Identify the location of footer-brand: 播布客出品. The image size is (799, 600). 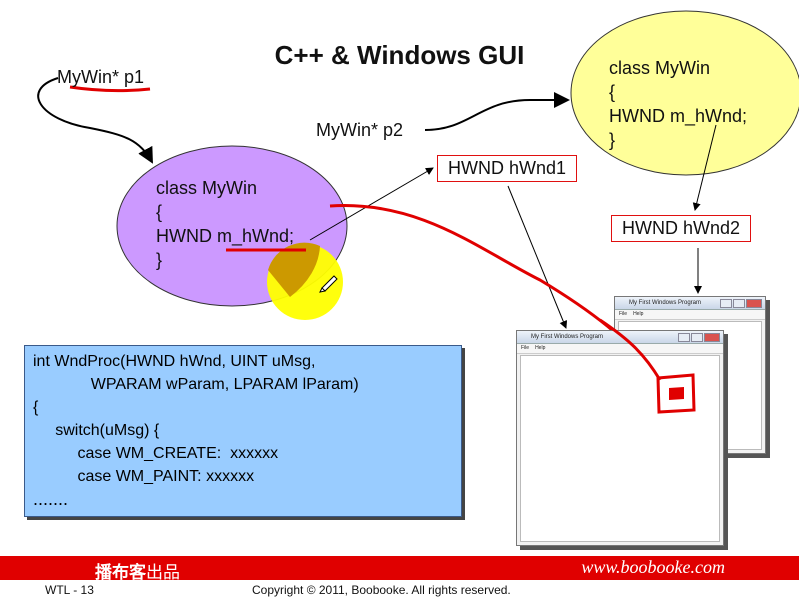
(137, 570).